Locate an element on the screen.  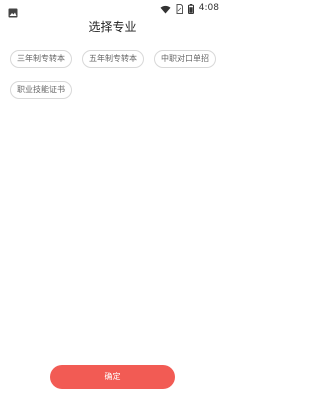
image-icon is located at coordinates (13, 10).